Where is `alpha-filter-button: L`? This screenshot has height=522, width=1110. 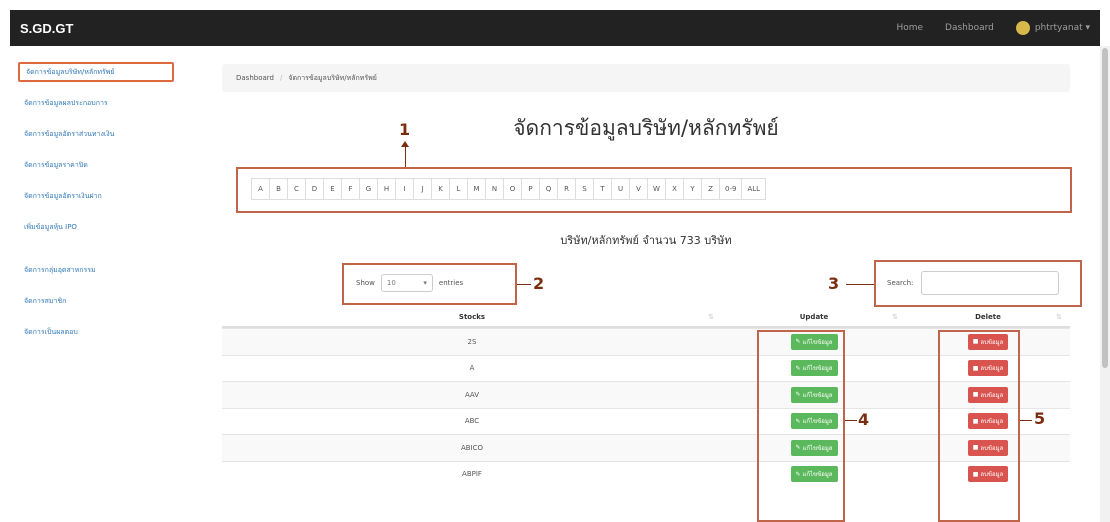
alpha-filter-button: L is located at coordinates (458, 189).